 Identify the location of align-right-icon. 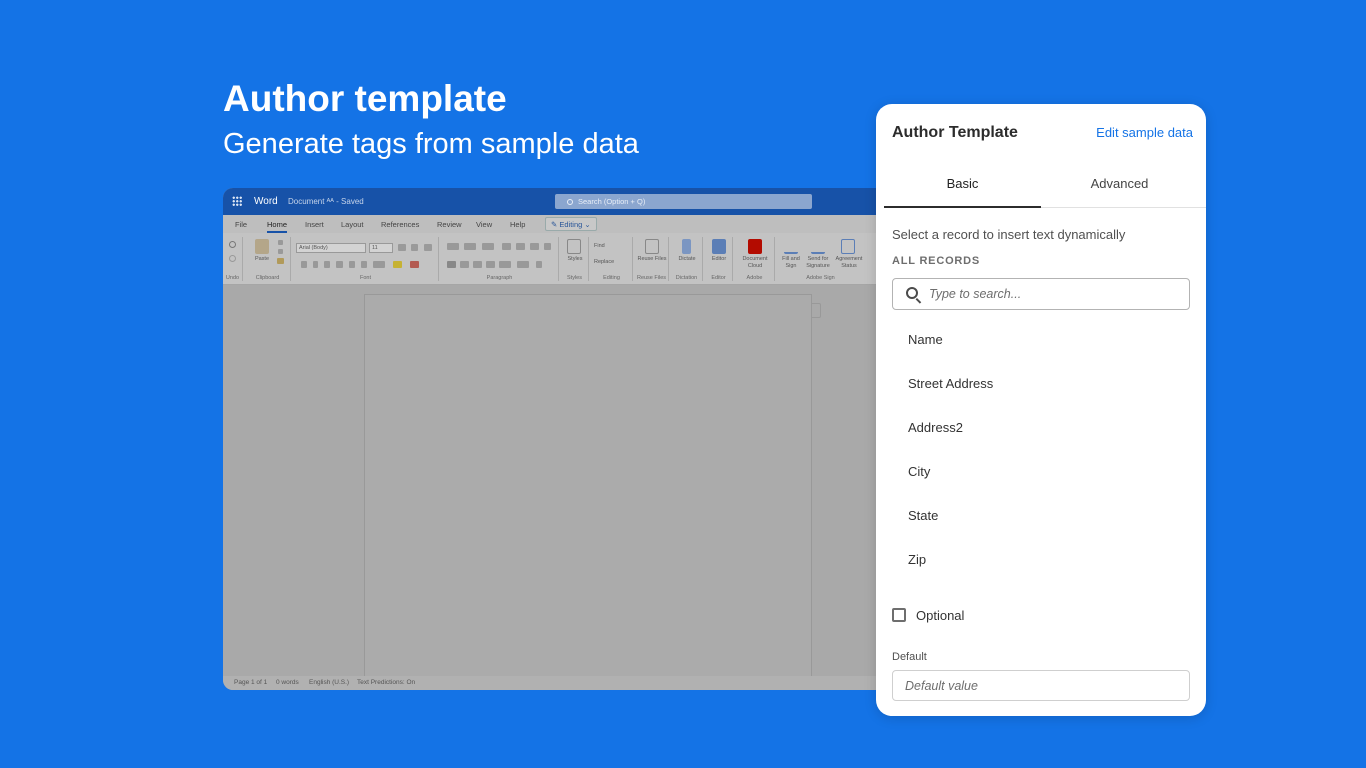
(477, 264).